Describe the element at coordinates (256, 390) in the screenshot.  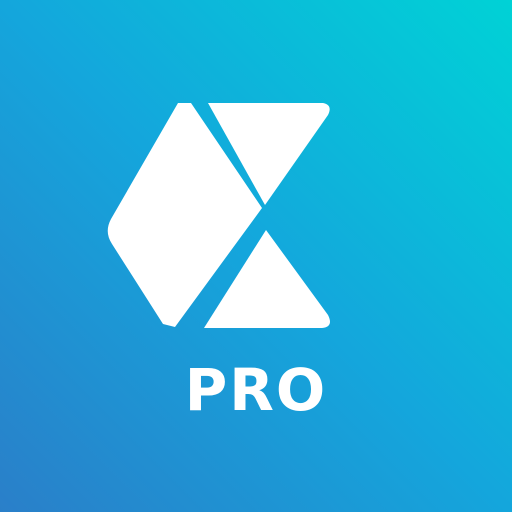
I see `pro-label: PRO` at that location.